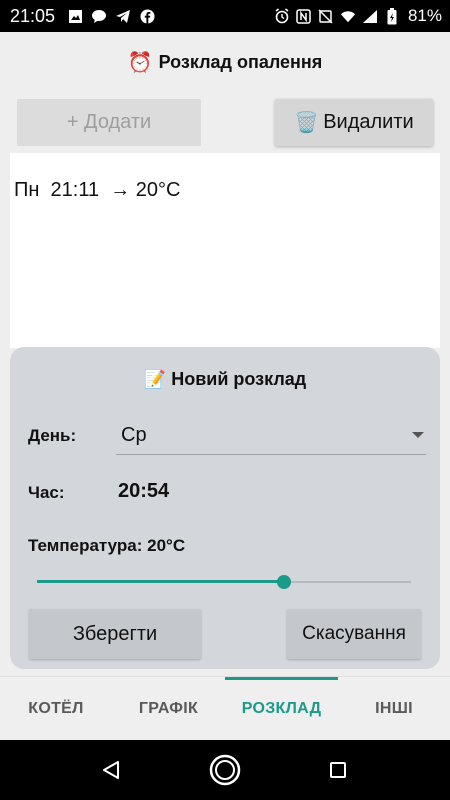  Describe the element at coordinates (109, 122) in the screenshot. I see `add-button: + Додати` at that location.